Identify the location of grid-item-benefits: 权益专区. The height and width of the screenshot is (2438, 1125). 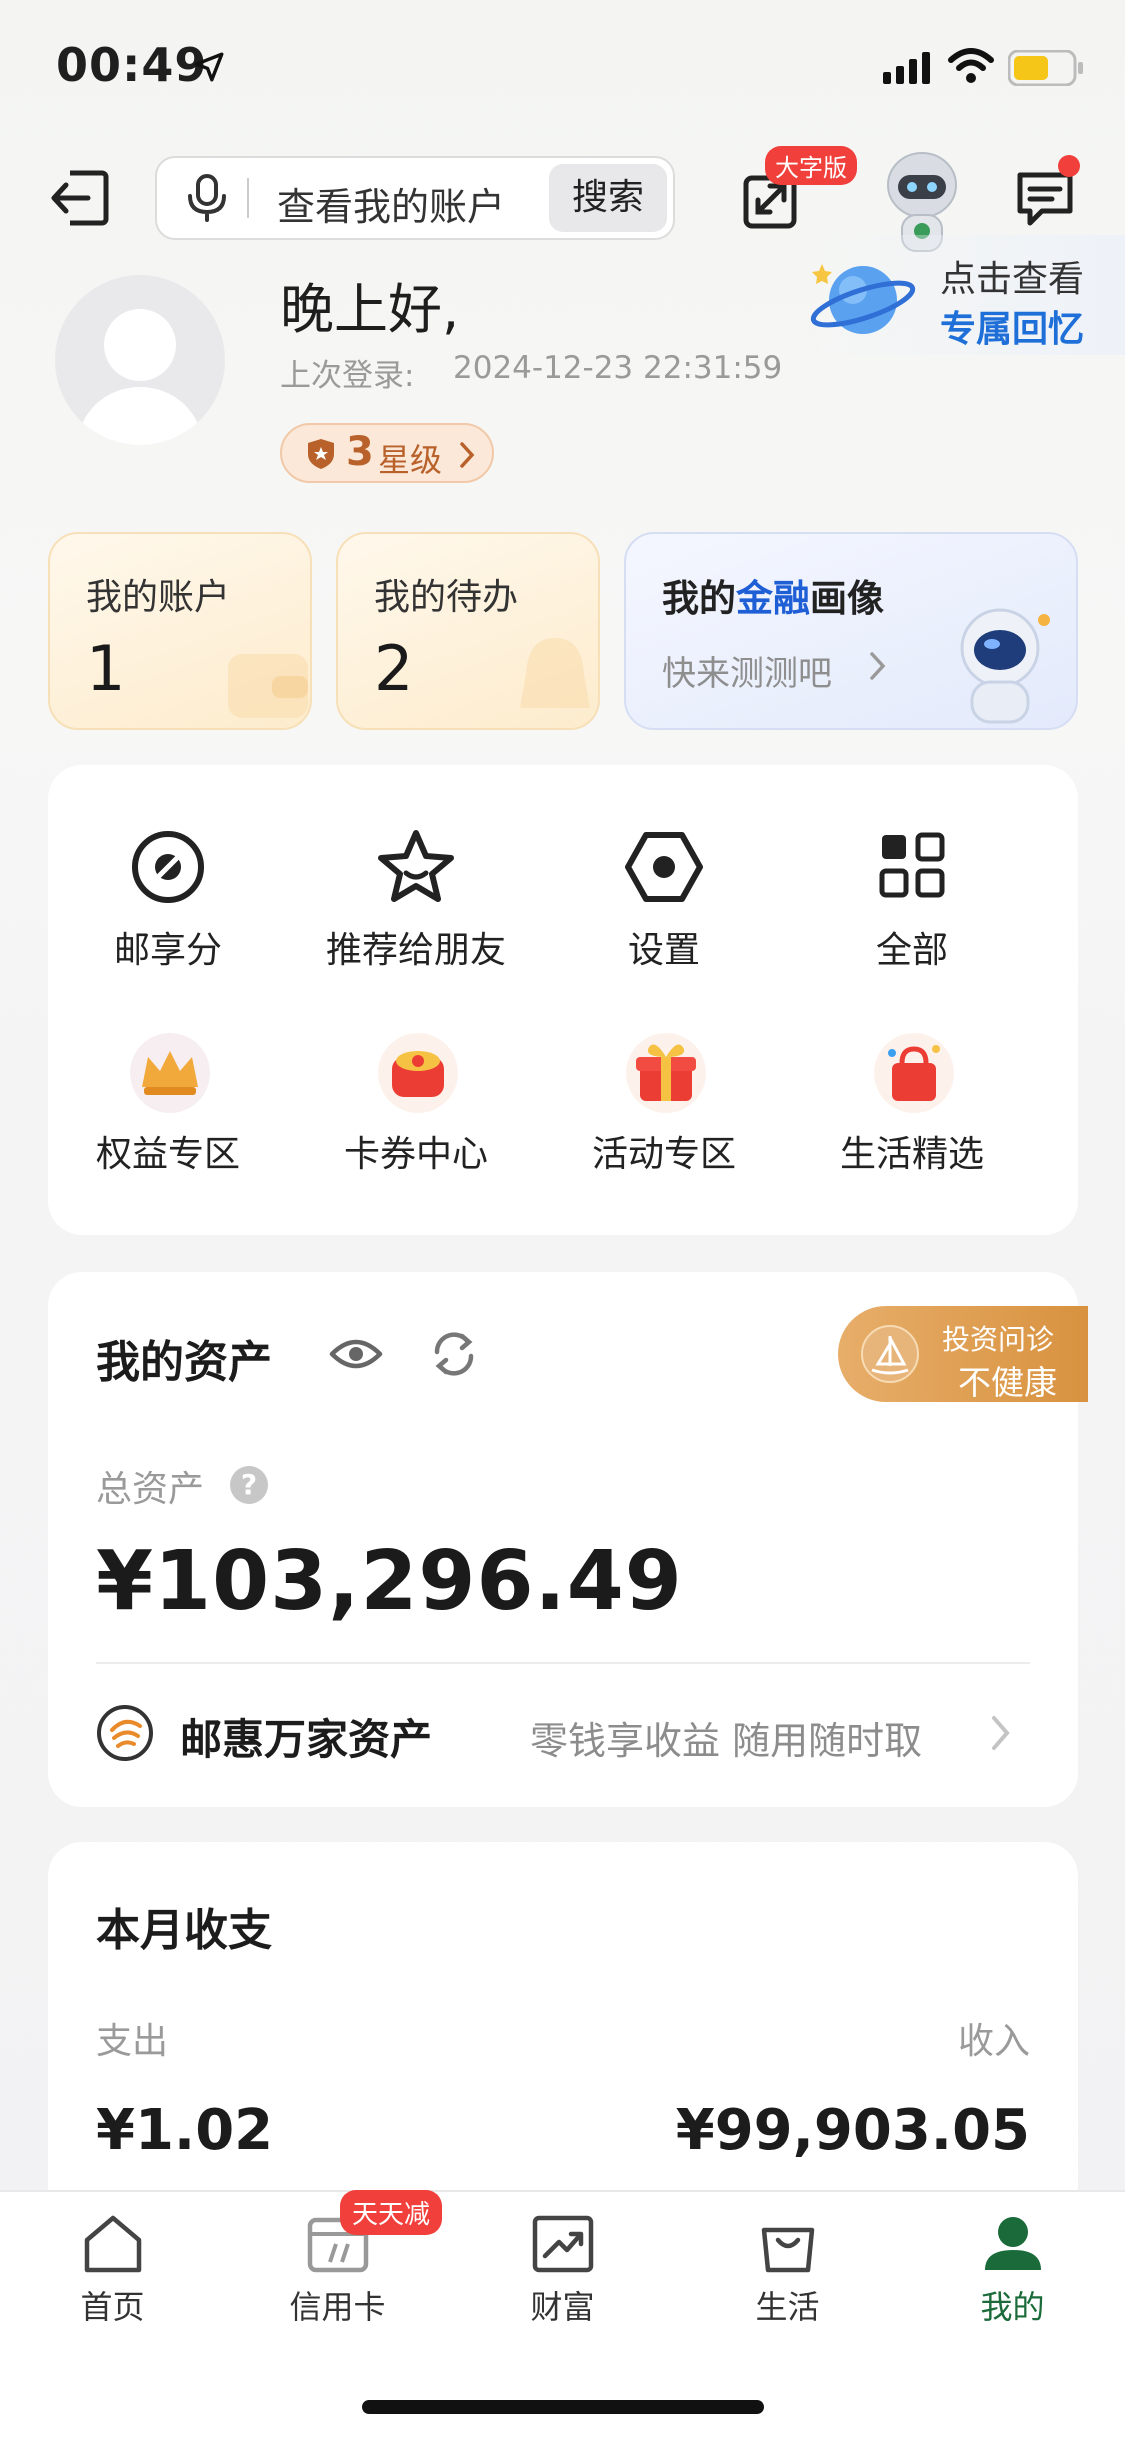
(168, 1104).